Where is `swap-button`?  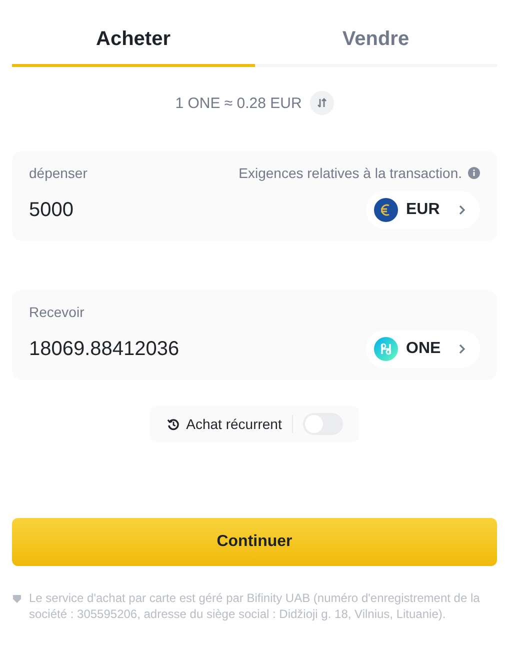 swap-button is located at coordinates (322, 103).